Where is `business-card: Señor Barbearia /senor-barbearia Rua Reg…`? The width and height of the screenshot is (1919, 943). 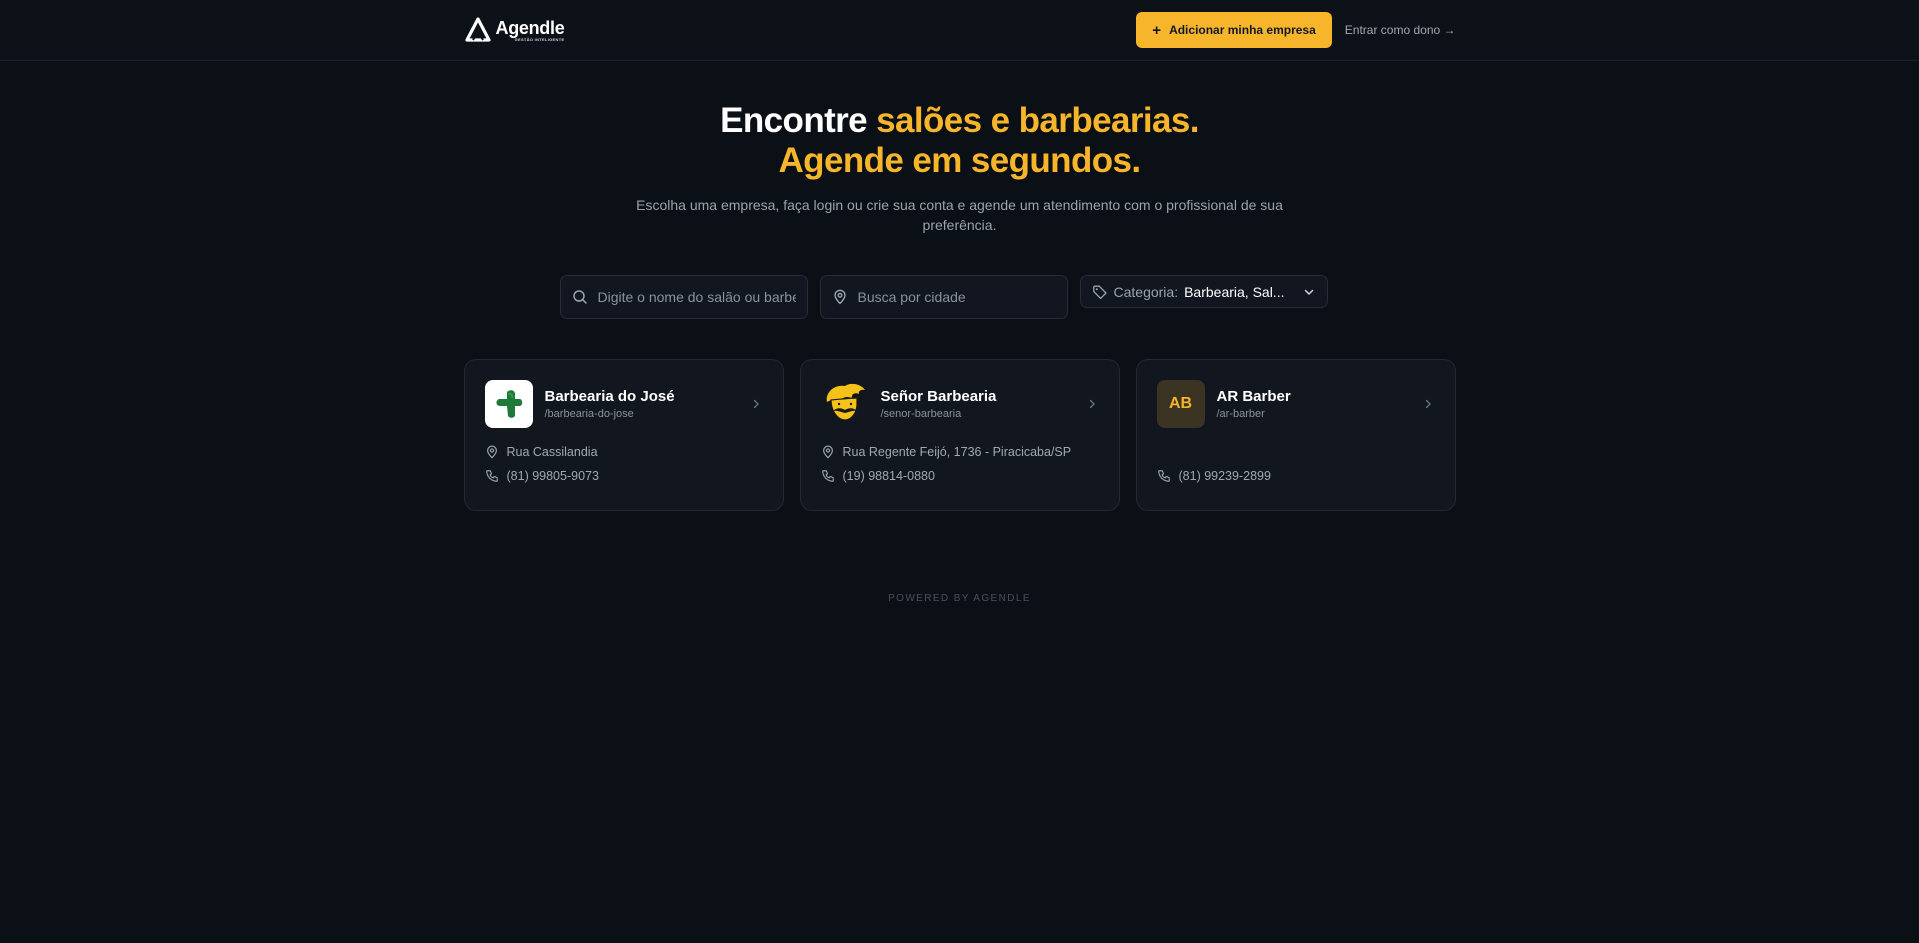 business-card: Señor Barbearia /senor-barbearia Rua Reg… is located at coordinates (959, 435).